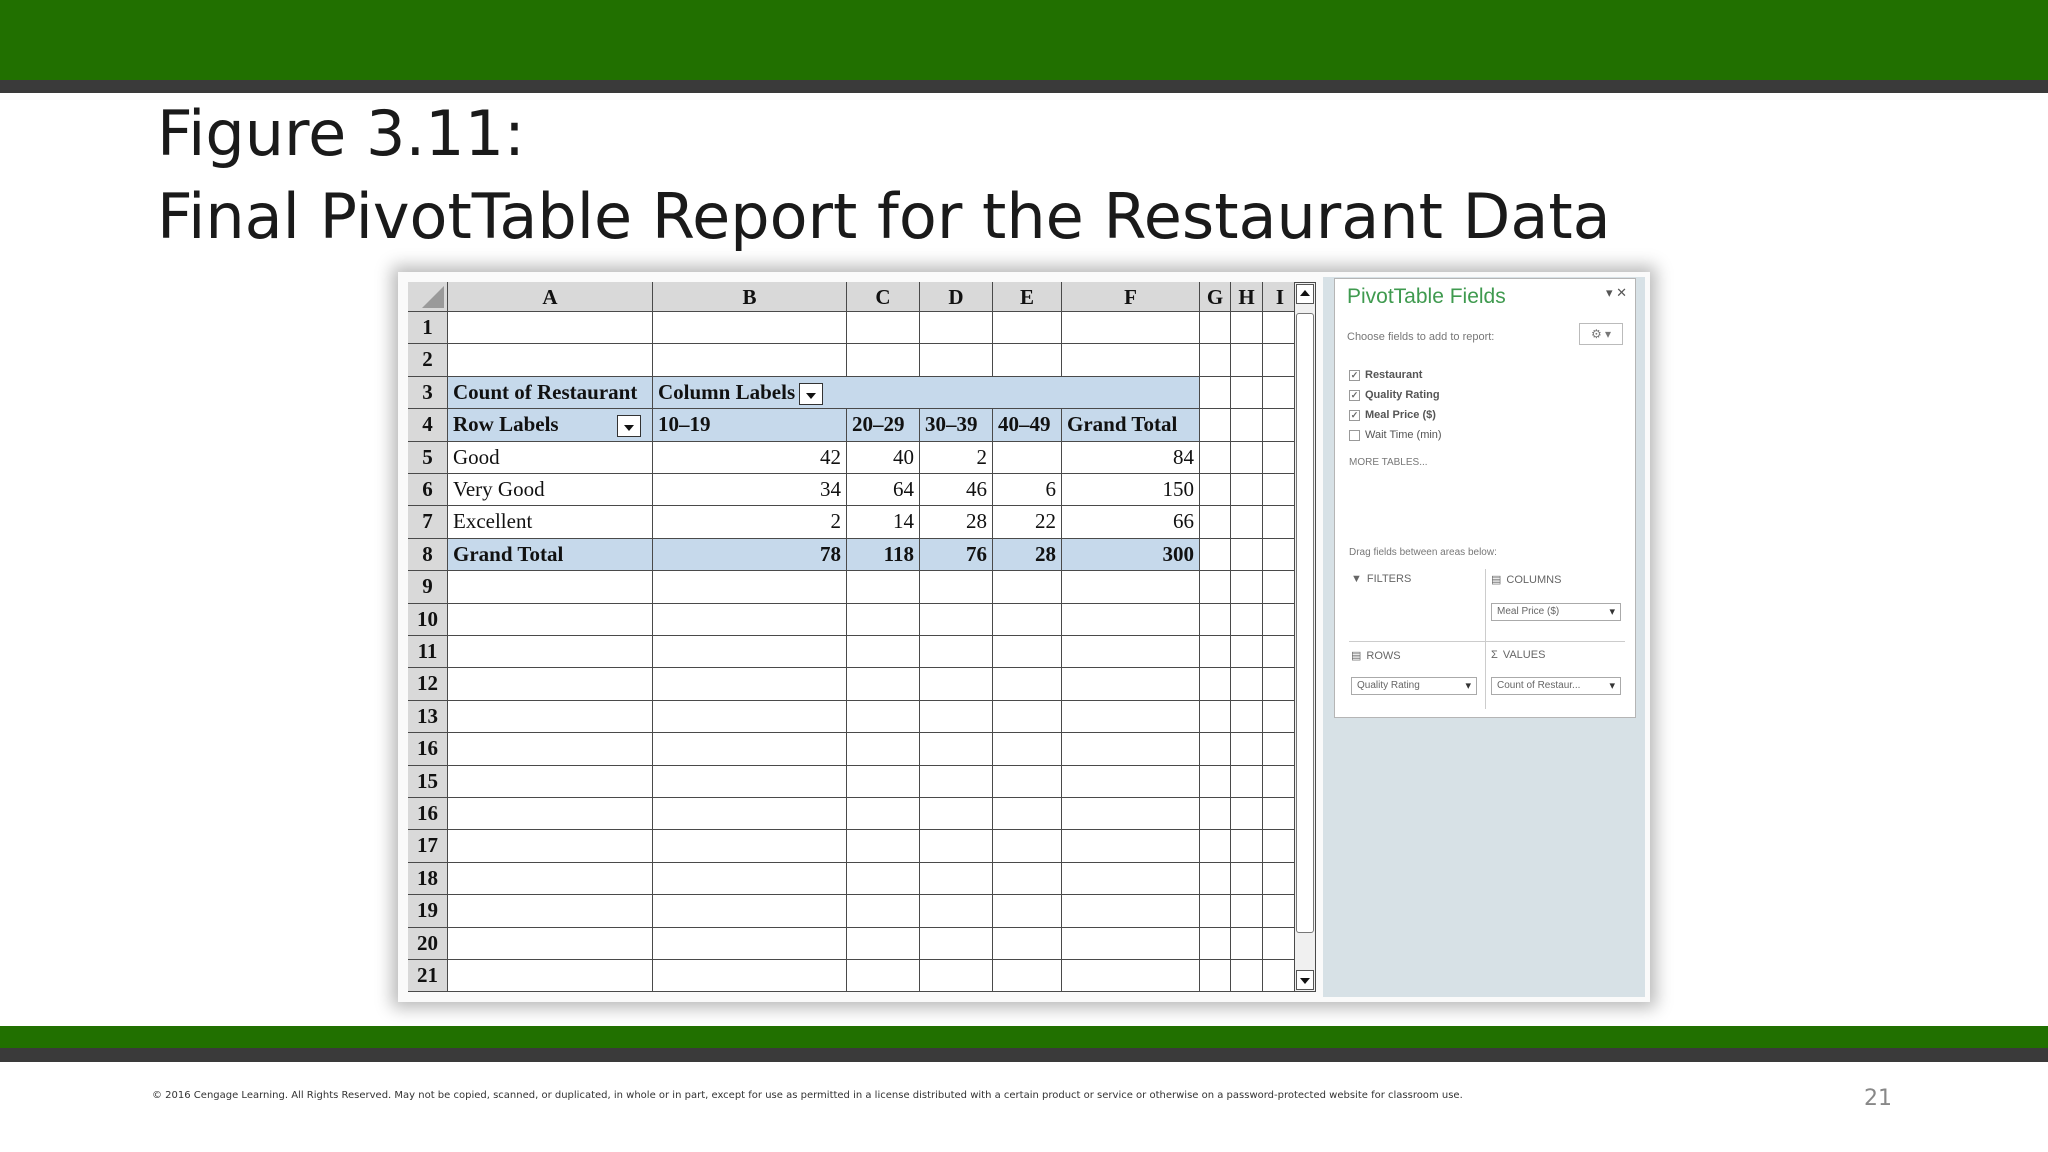  I want to click on row-labels-header: Row Labels, so click(550, 425).